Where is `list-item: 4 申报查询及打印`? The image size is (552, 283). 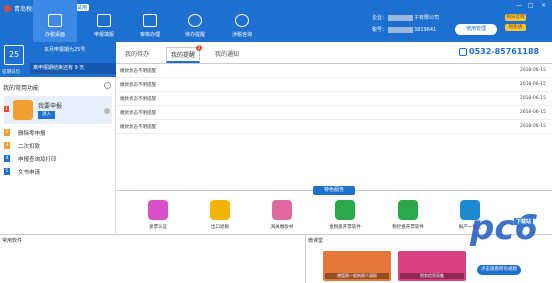
list-item: 4 申报查询及打印 is located at coordinates (59, 159).